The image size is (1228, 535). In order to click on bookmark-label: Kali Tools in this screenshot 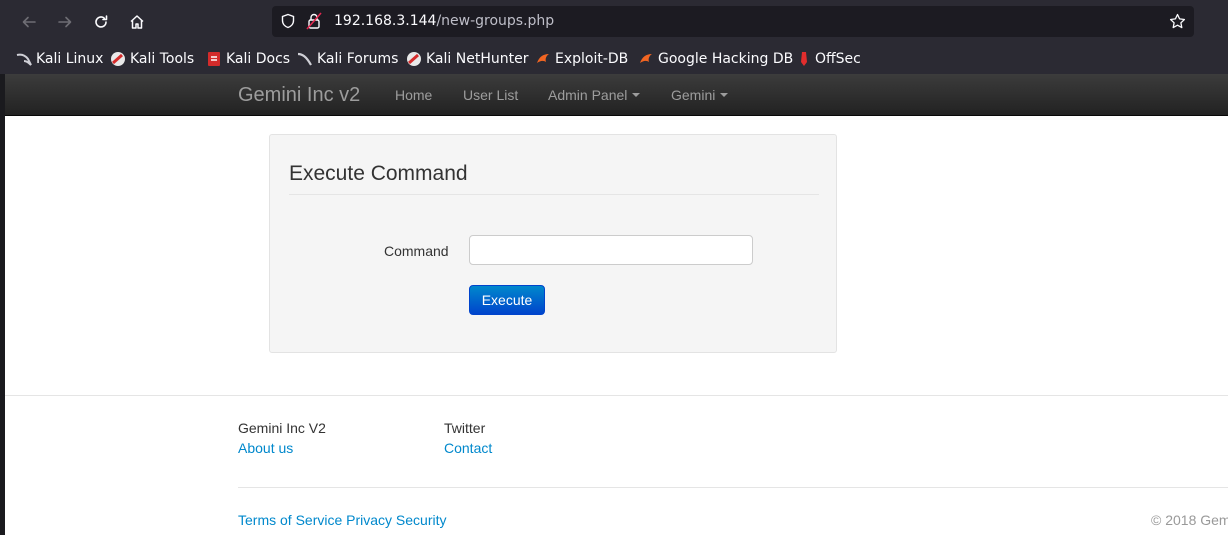, I will do `click(162, 59)`.